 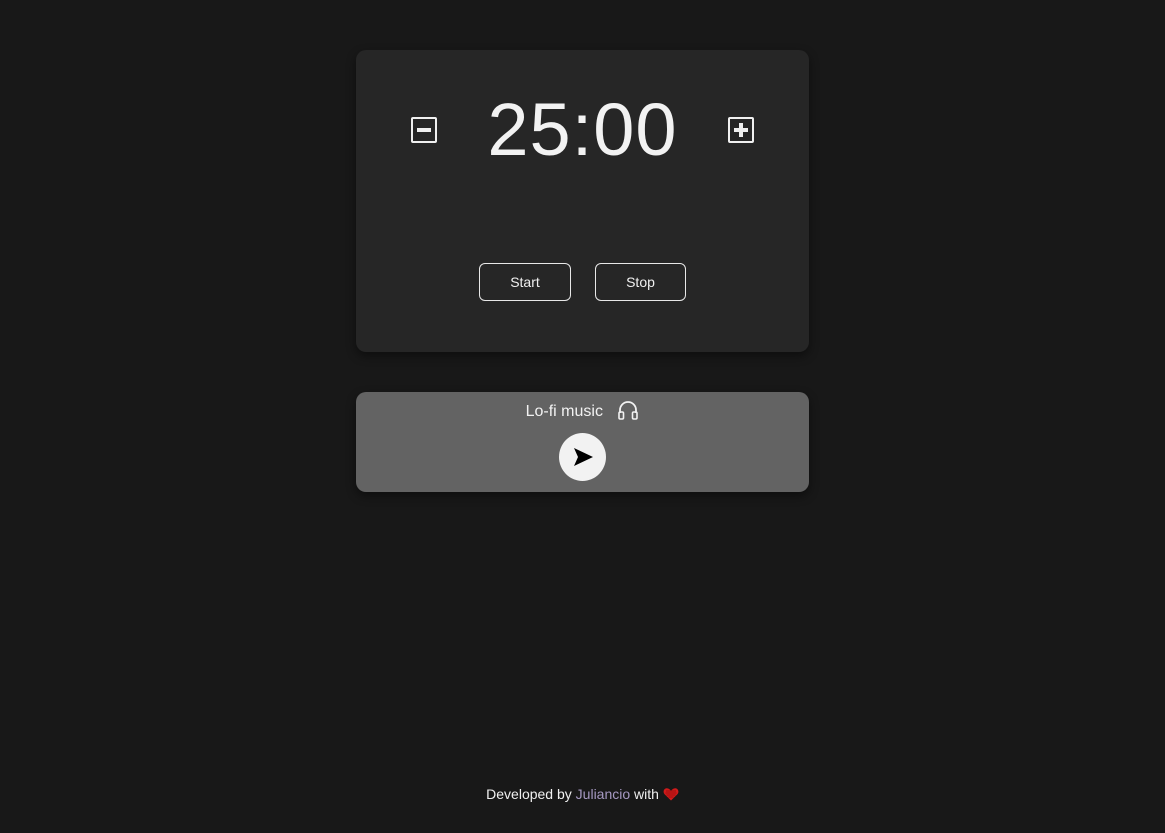 What do you see at coordinates (628, 410) in the screenshot?
I see `headphones-icon` at bounding box center [628, 410].